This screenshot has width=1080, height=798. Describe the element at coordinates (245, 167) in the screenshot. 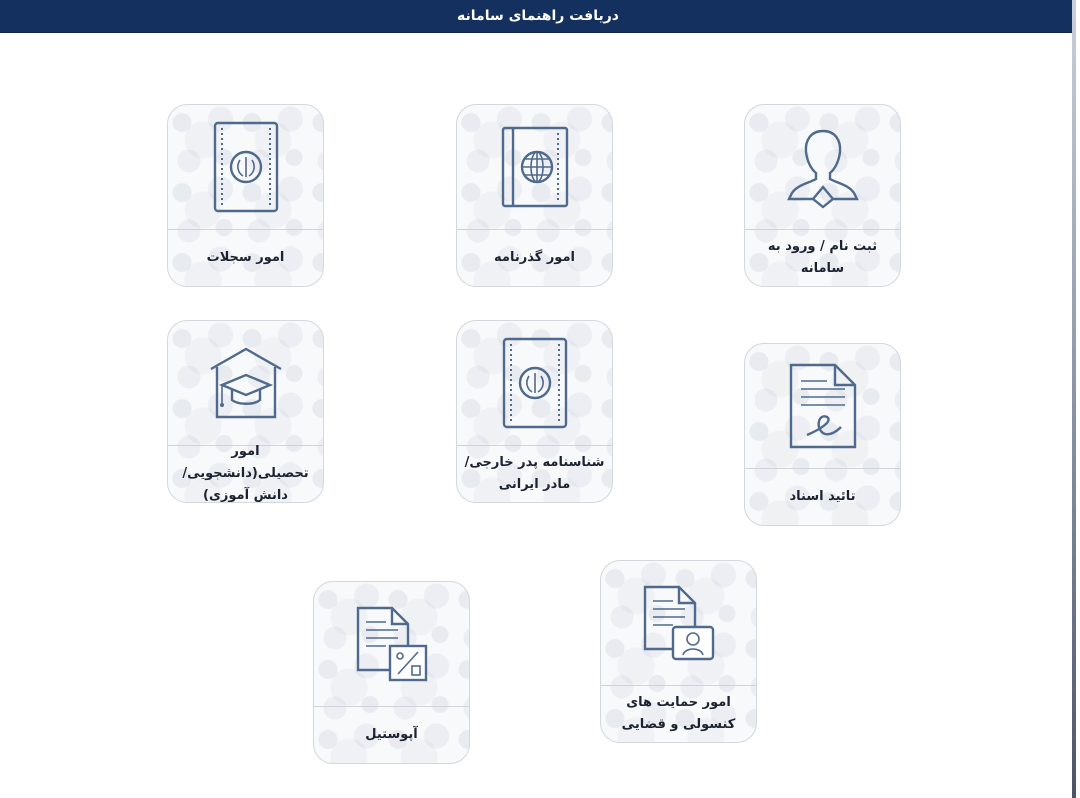

I see `emblem-book-icon` at that location.